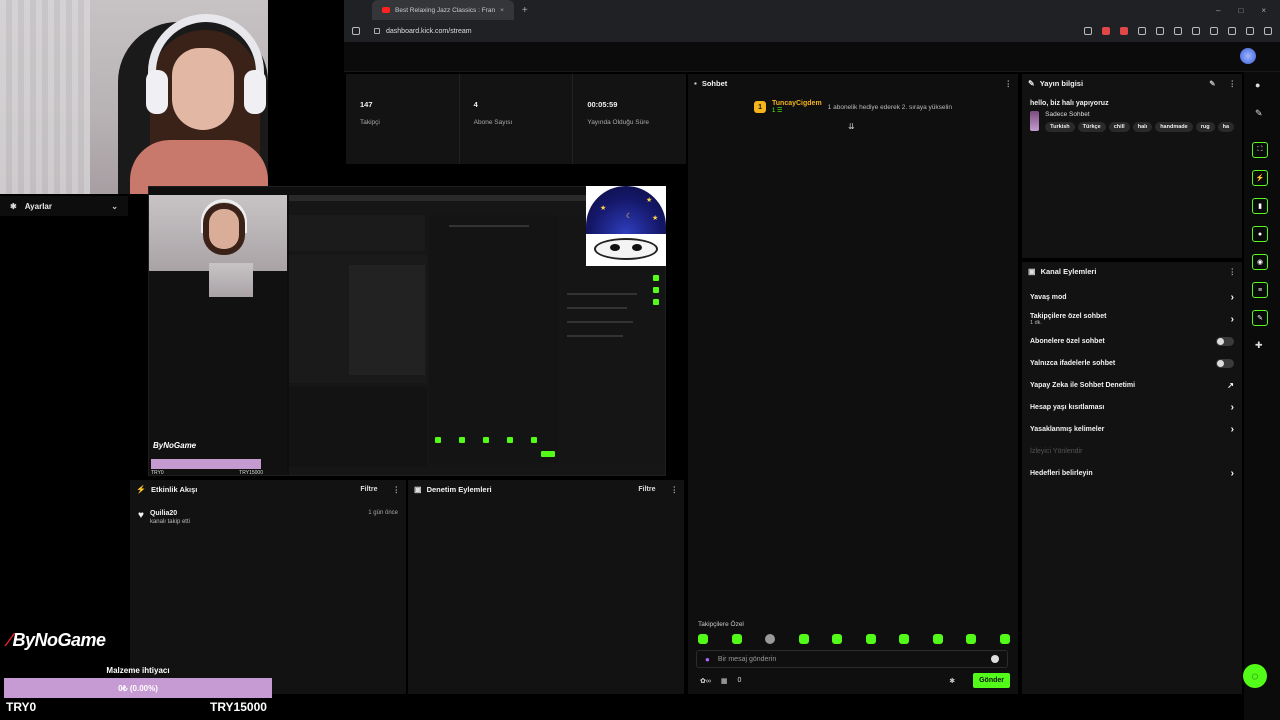  Describe the element at coordinates (608, 31) in the screenshot. I see `address-bar: dashboard.kick.com/stream` at that location.